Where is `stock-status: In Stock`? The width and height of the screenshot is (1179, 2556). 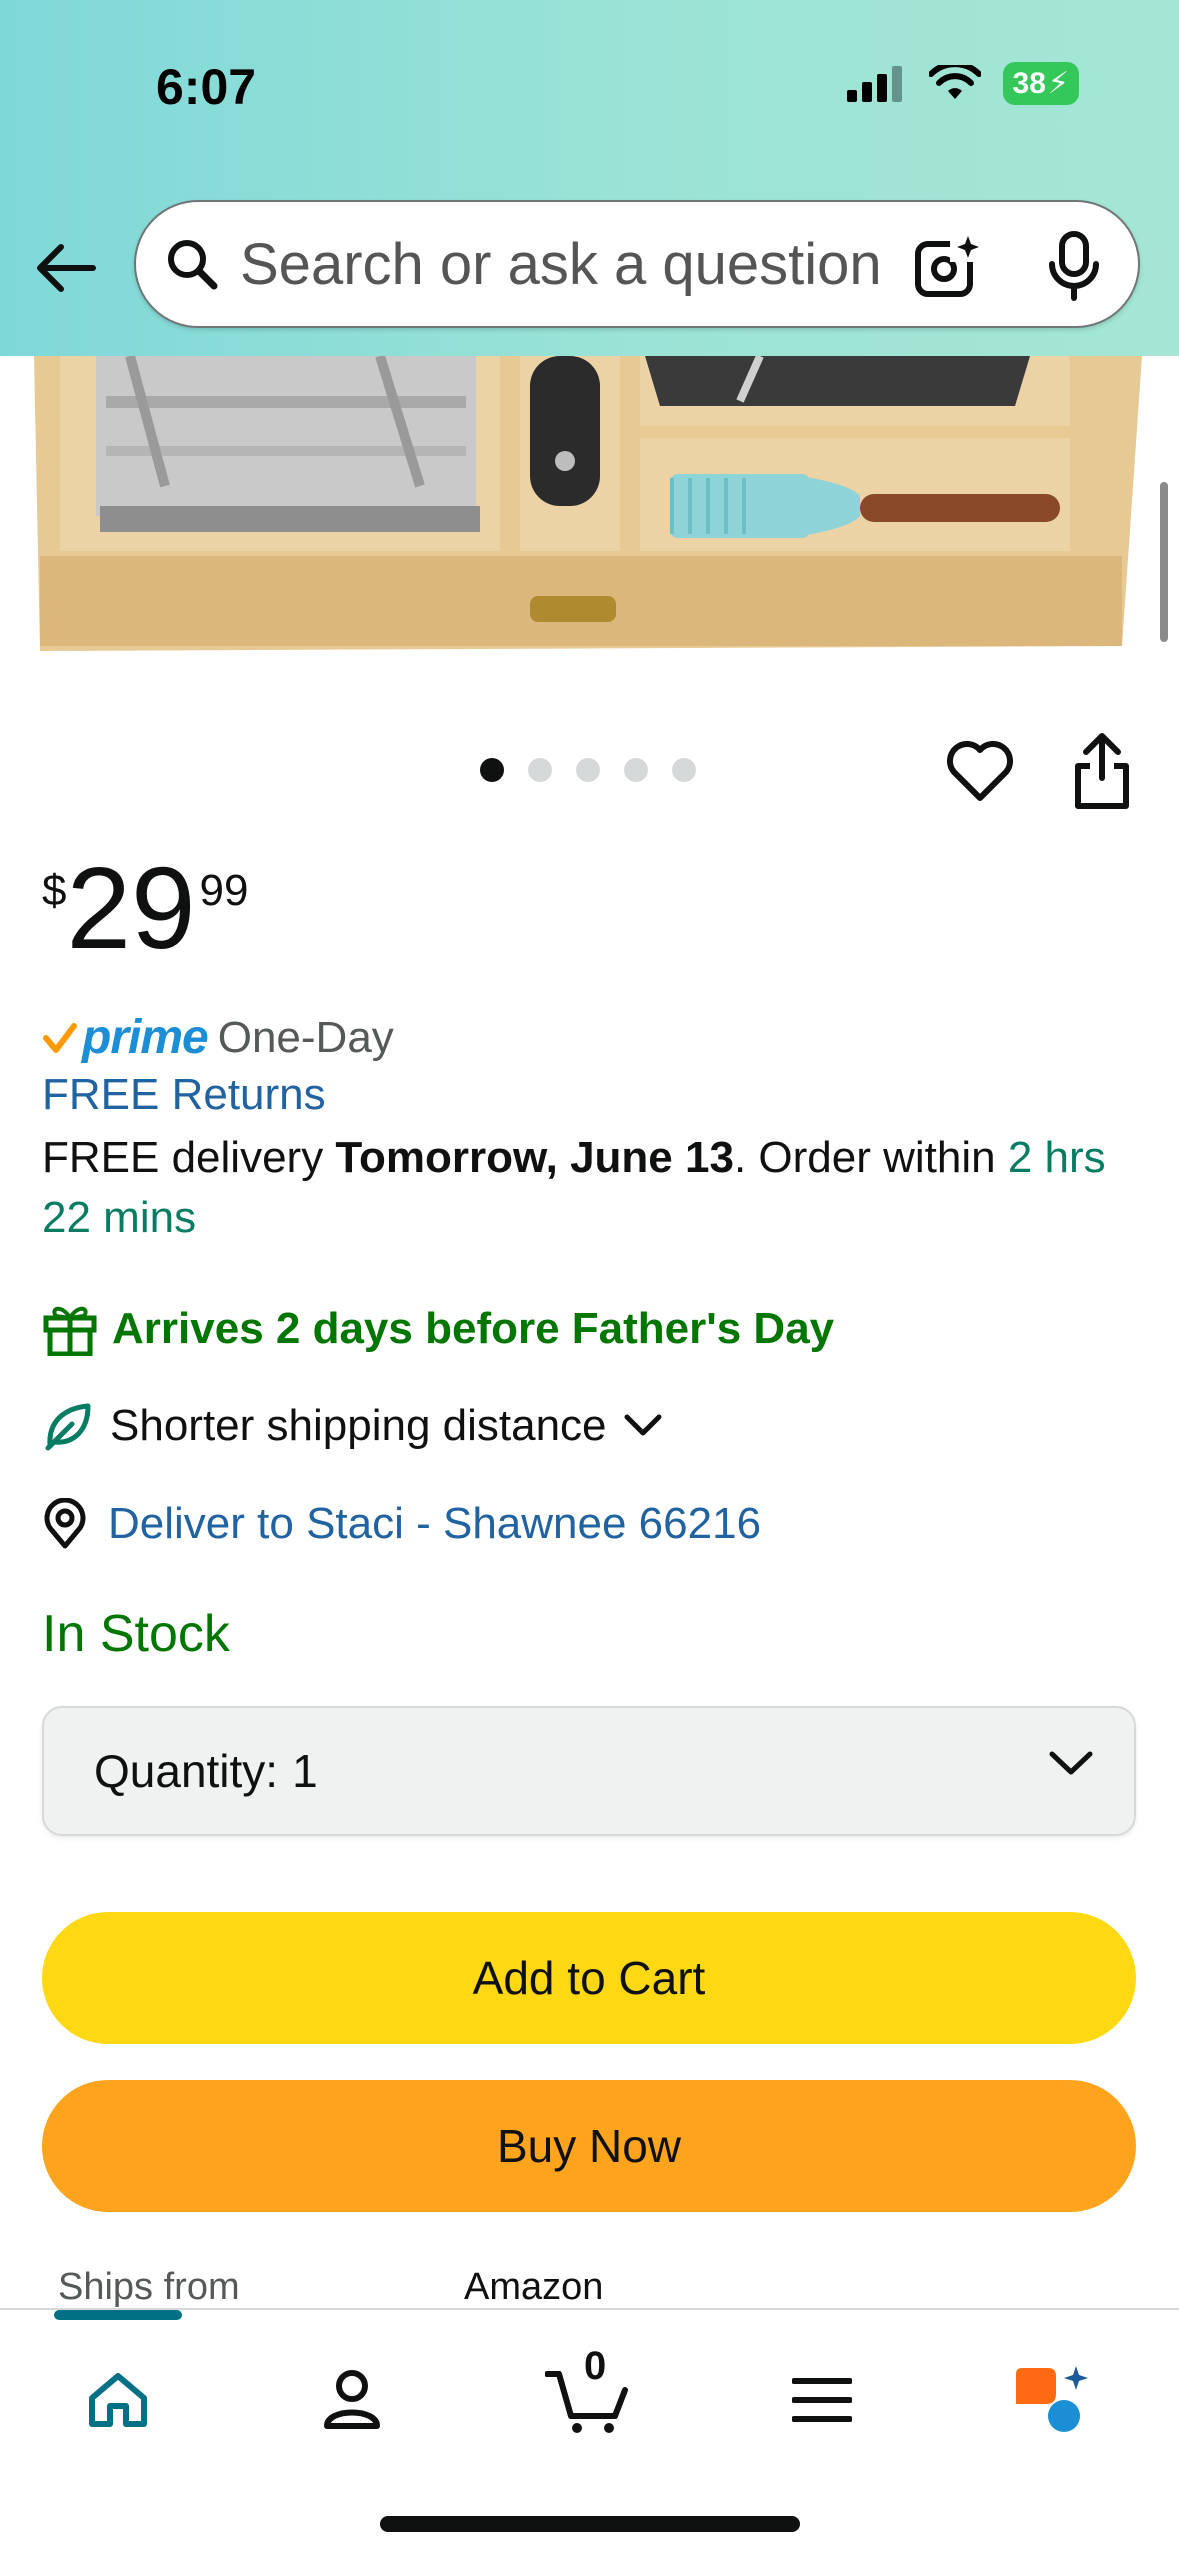
stock-status: In Stock is located at coordinates (136, 1634).